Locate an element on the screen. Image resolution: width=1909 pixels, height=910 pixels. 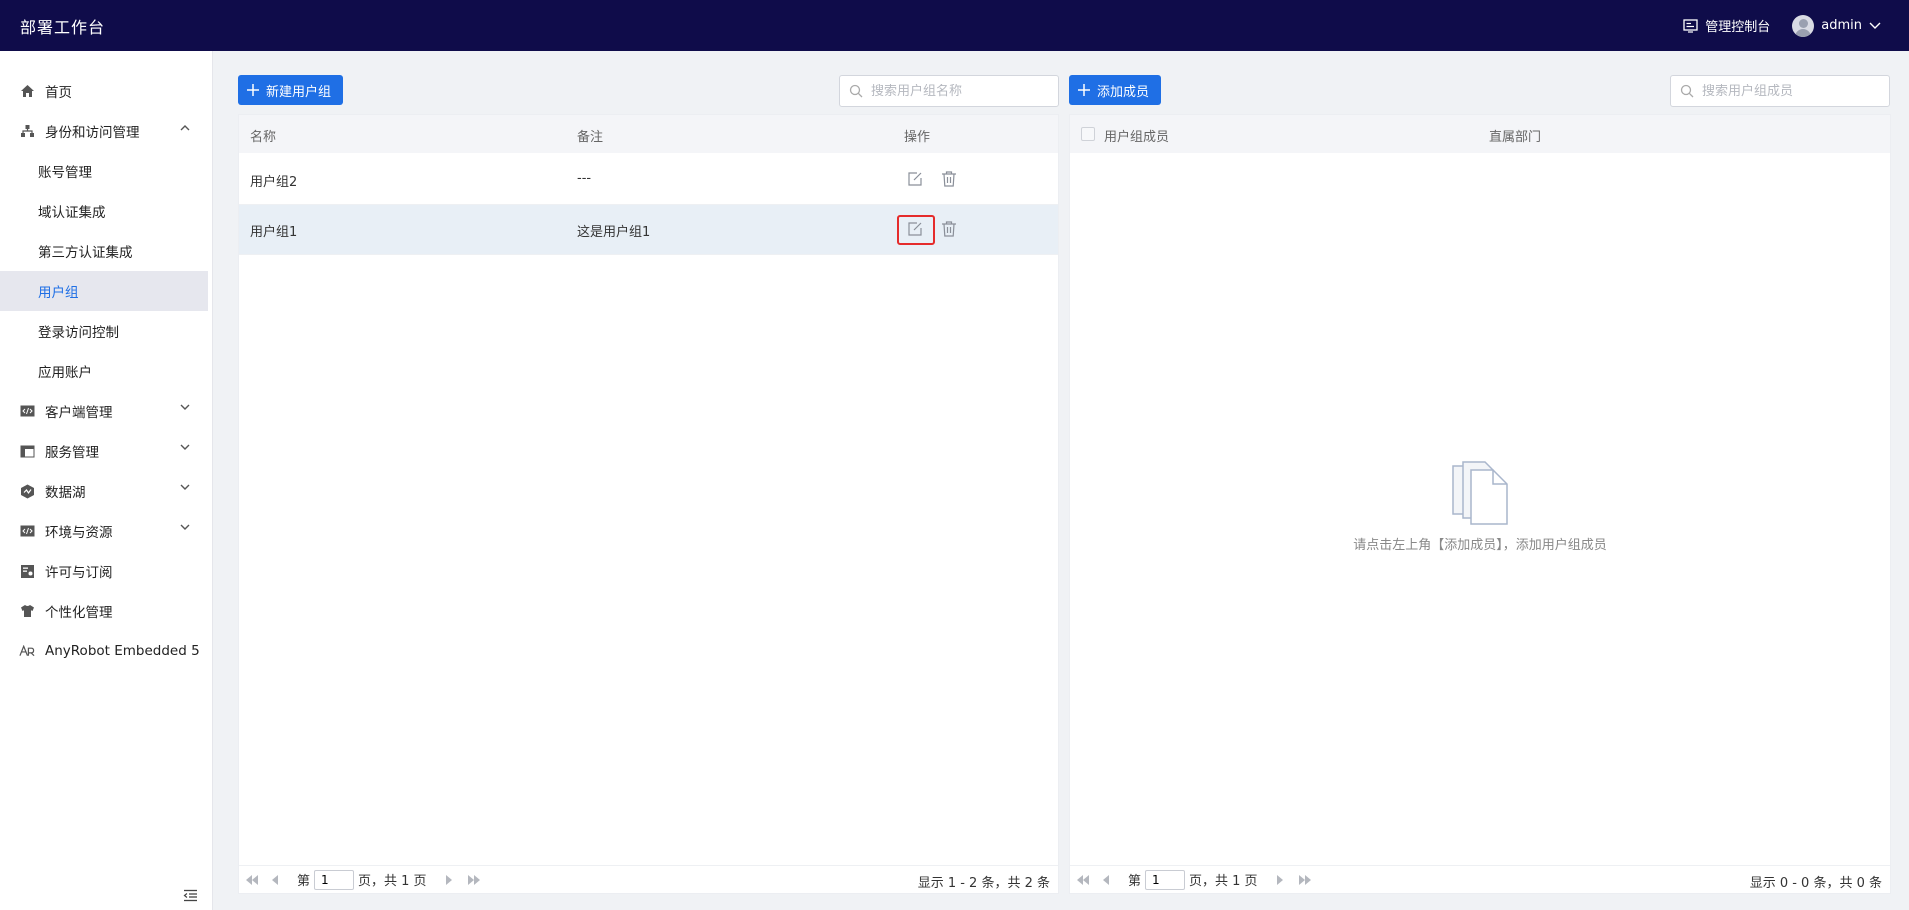
sidebar-item-personalization: 个性化管理 is located at coordinates (104, 611).